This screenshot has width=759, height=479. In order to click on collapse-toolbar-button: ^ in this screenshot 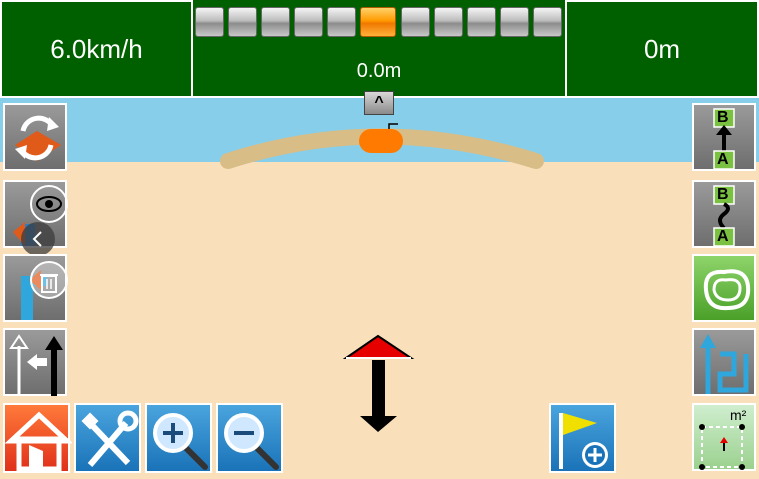, I will do `click(379, 103)`.